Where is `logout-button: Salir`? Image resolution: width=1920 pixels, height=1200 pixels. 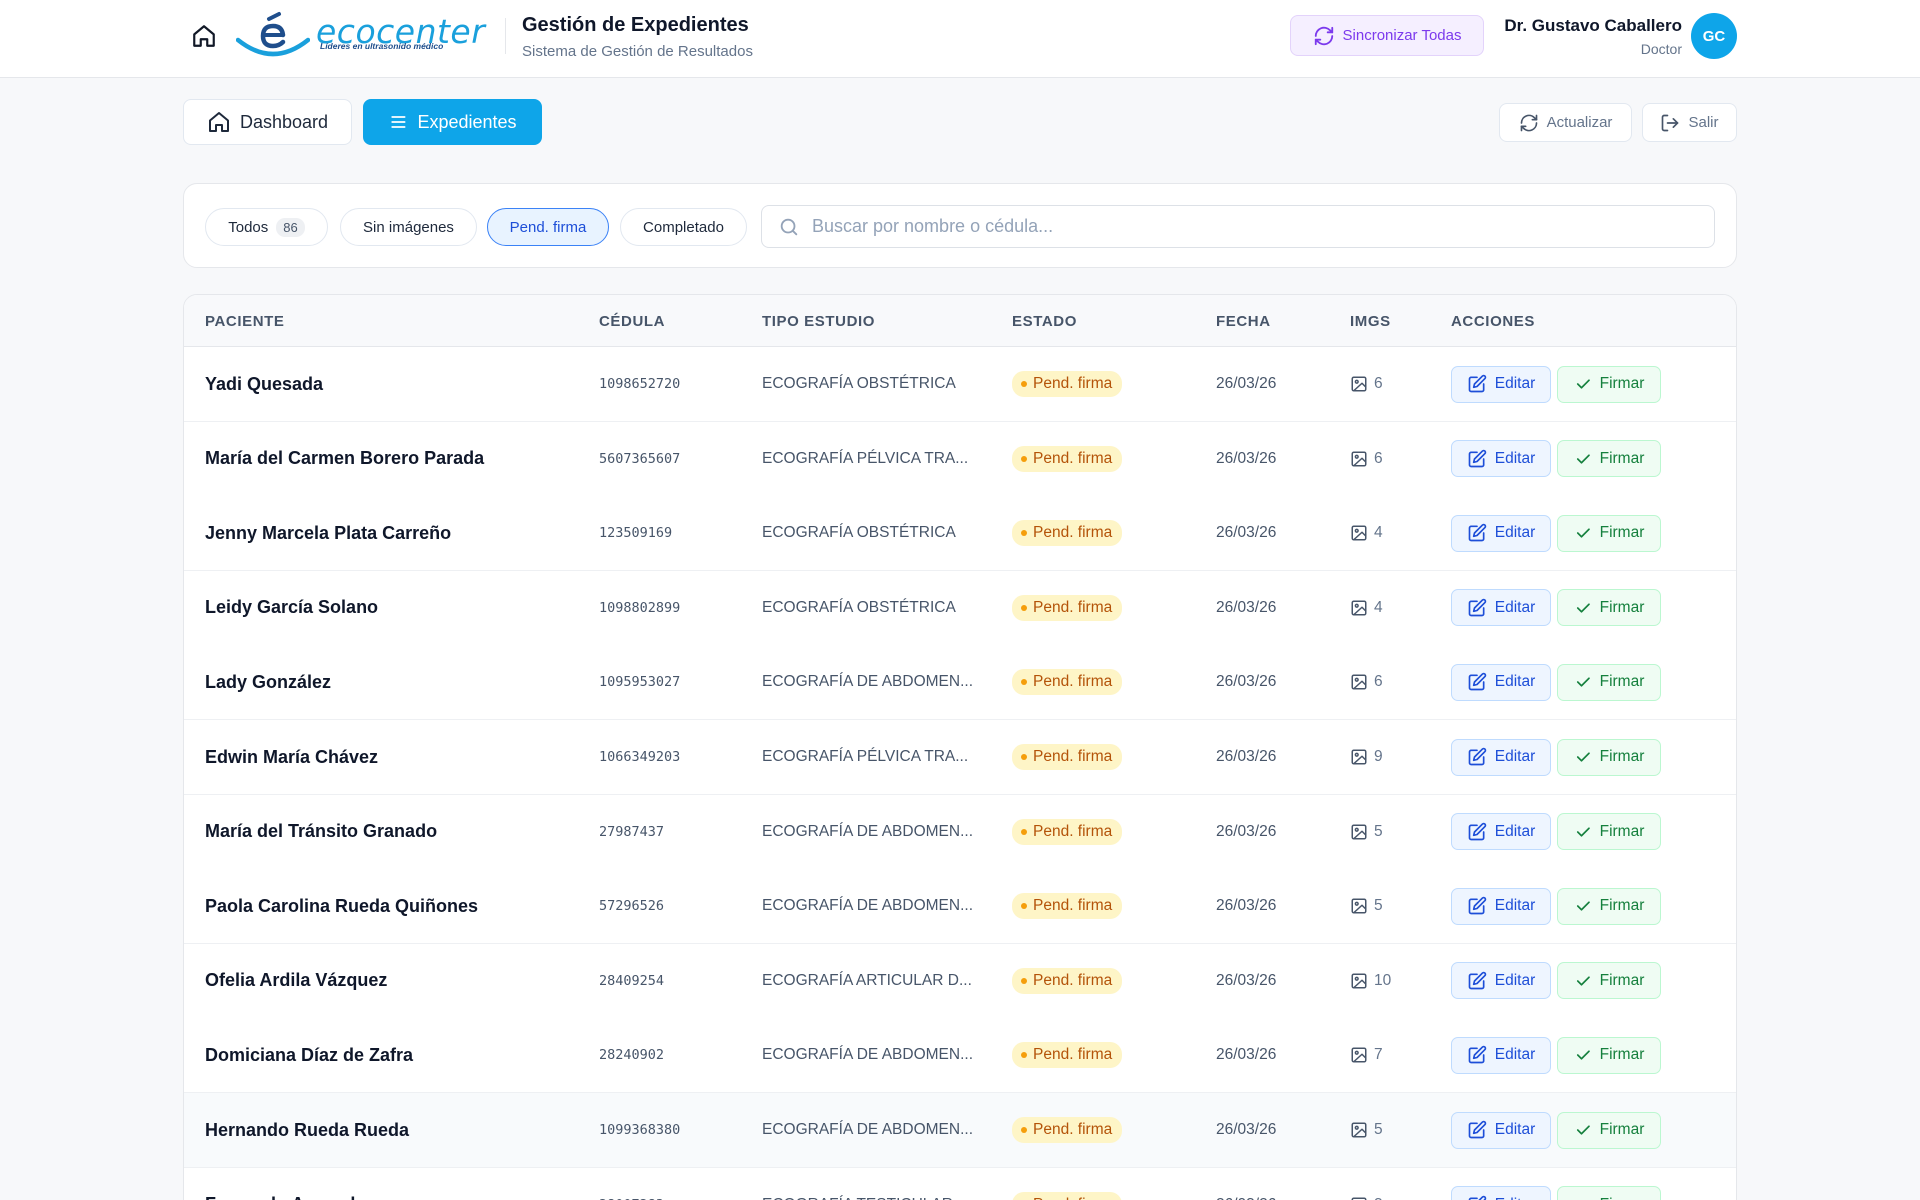
logout-button: Salir is located at coordinates (1689, 122).